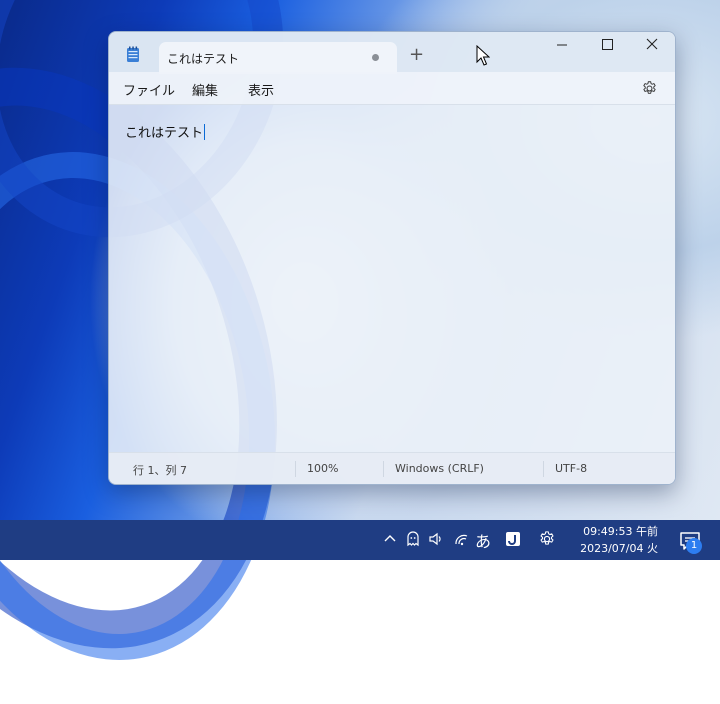 The height and width of the screenshot is (704, 720). I want to click on chevron-up-icon, so click(390, 539).